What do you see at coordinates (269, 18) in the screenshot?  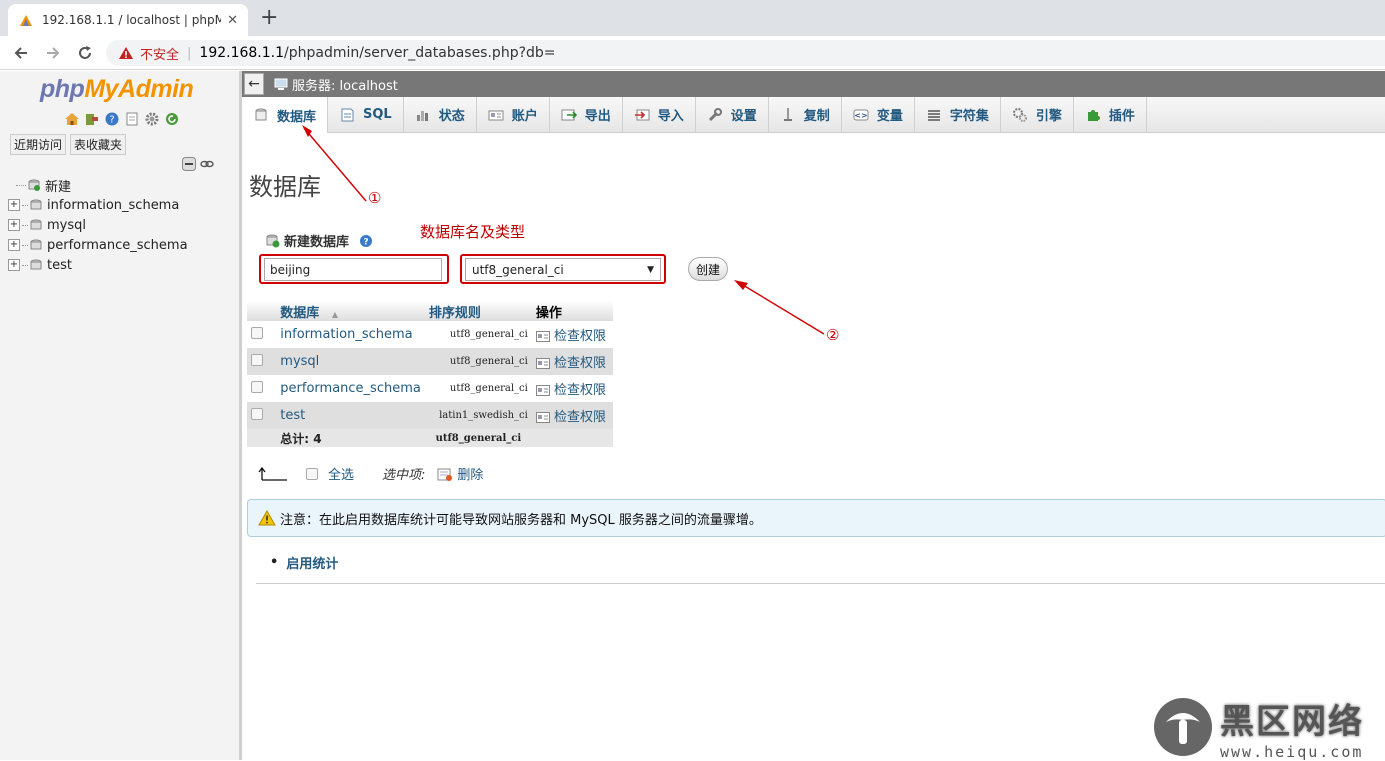 I see `new-tab-button: +` at bounding box center [269, 18].